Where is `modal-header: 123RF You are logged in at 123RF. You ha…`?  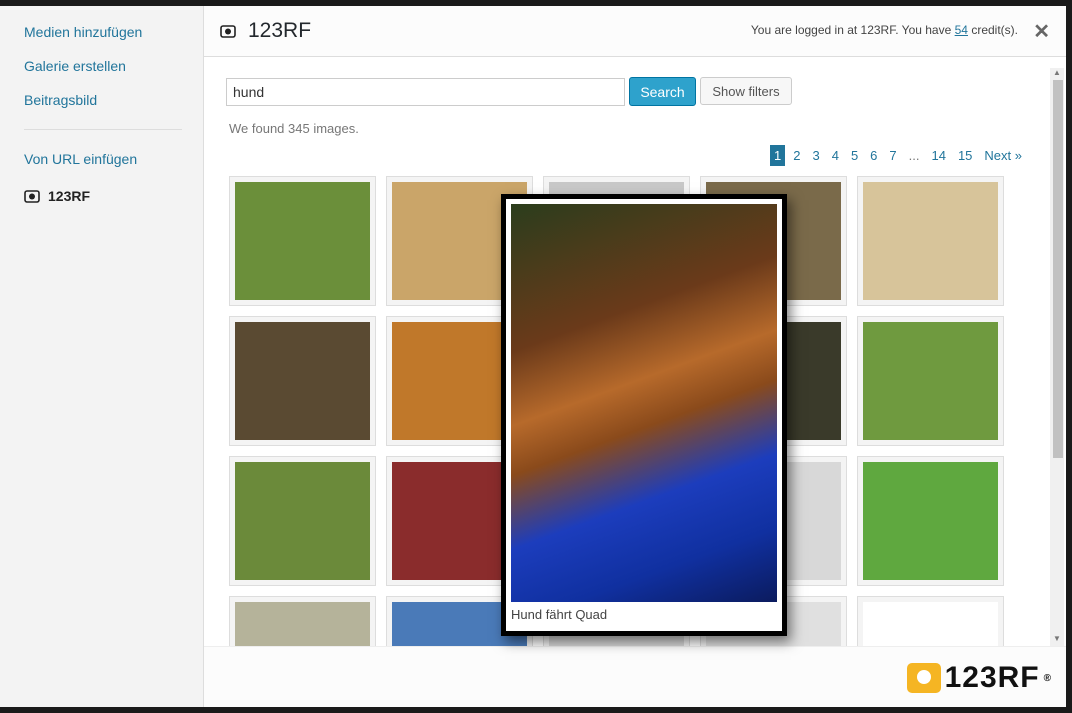 modal-header: 123RF You are logged in at 123RF. You ha… is located at coordinates (635, 31).